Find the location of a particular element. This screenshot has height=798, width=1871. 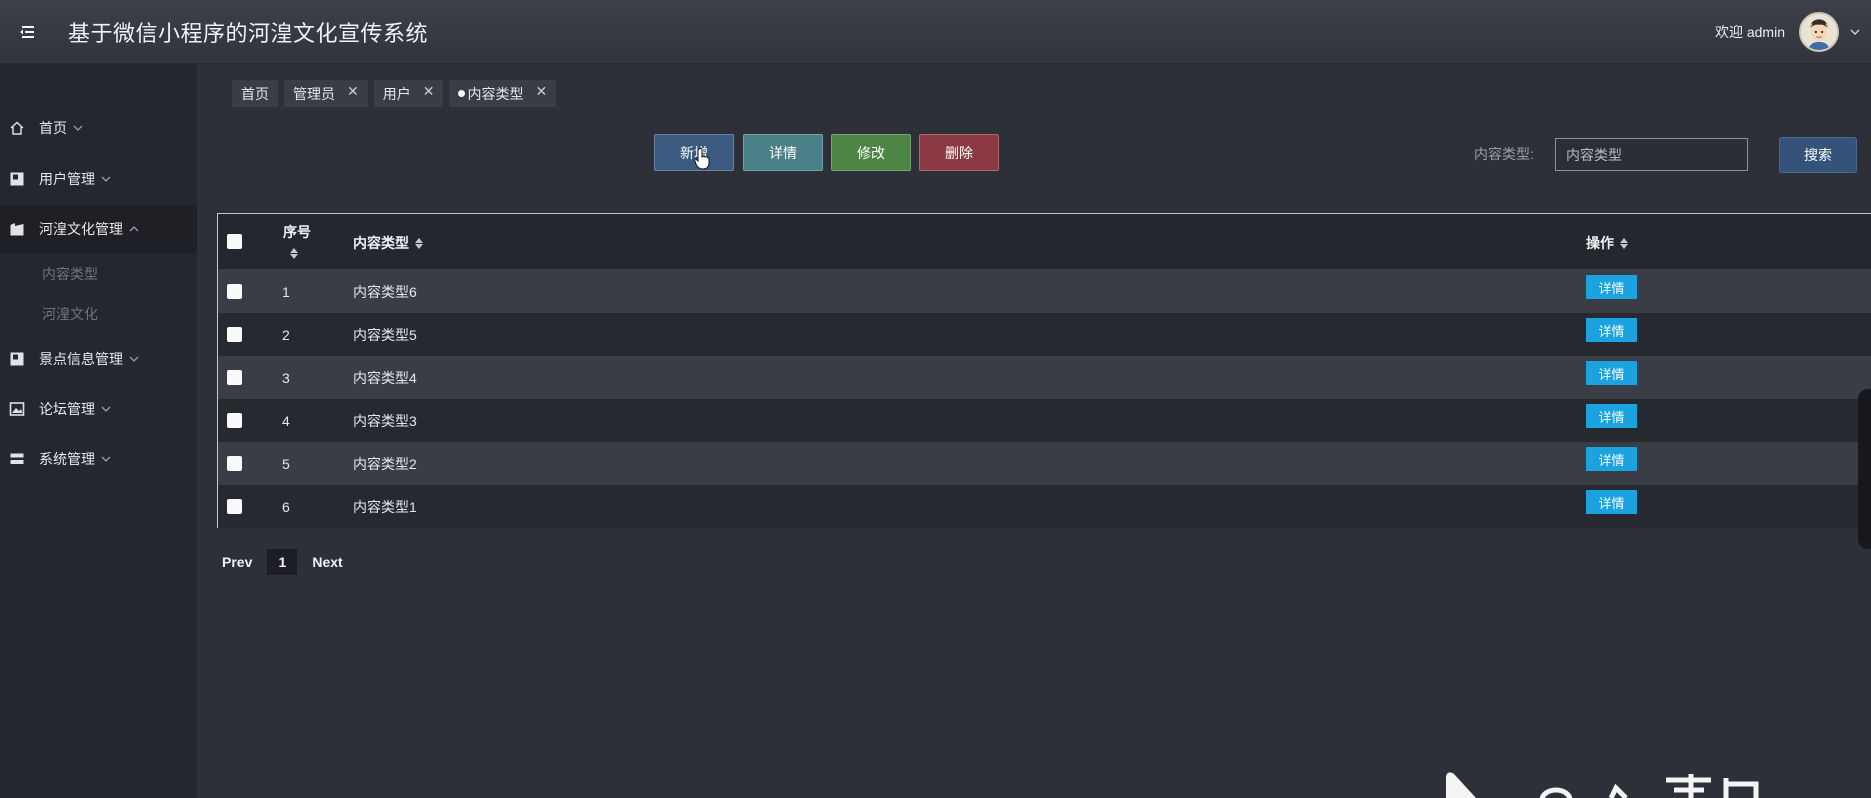

row-index: 5 is located at coordinates (286, 463).